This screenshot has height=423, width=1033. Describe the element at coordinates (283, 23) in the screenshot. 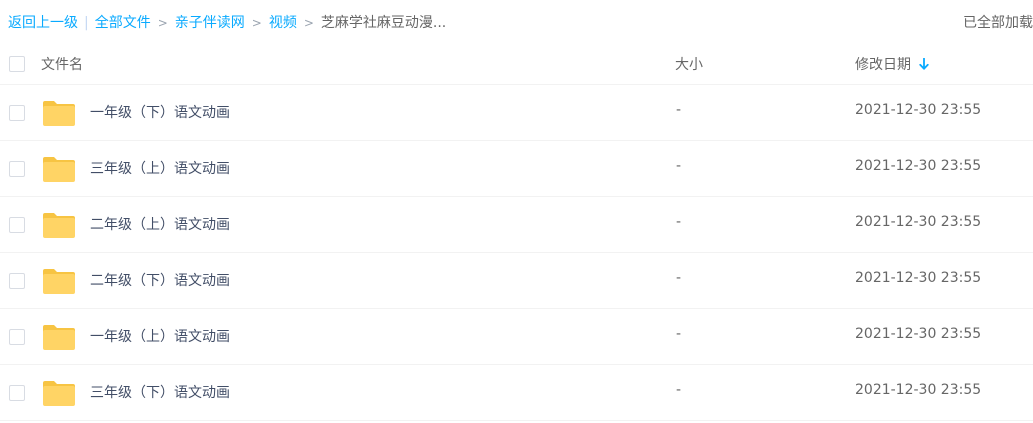

I see `breadcrumb-item-video: 视频` at that location.